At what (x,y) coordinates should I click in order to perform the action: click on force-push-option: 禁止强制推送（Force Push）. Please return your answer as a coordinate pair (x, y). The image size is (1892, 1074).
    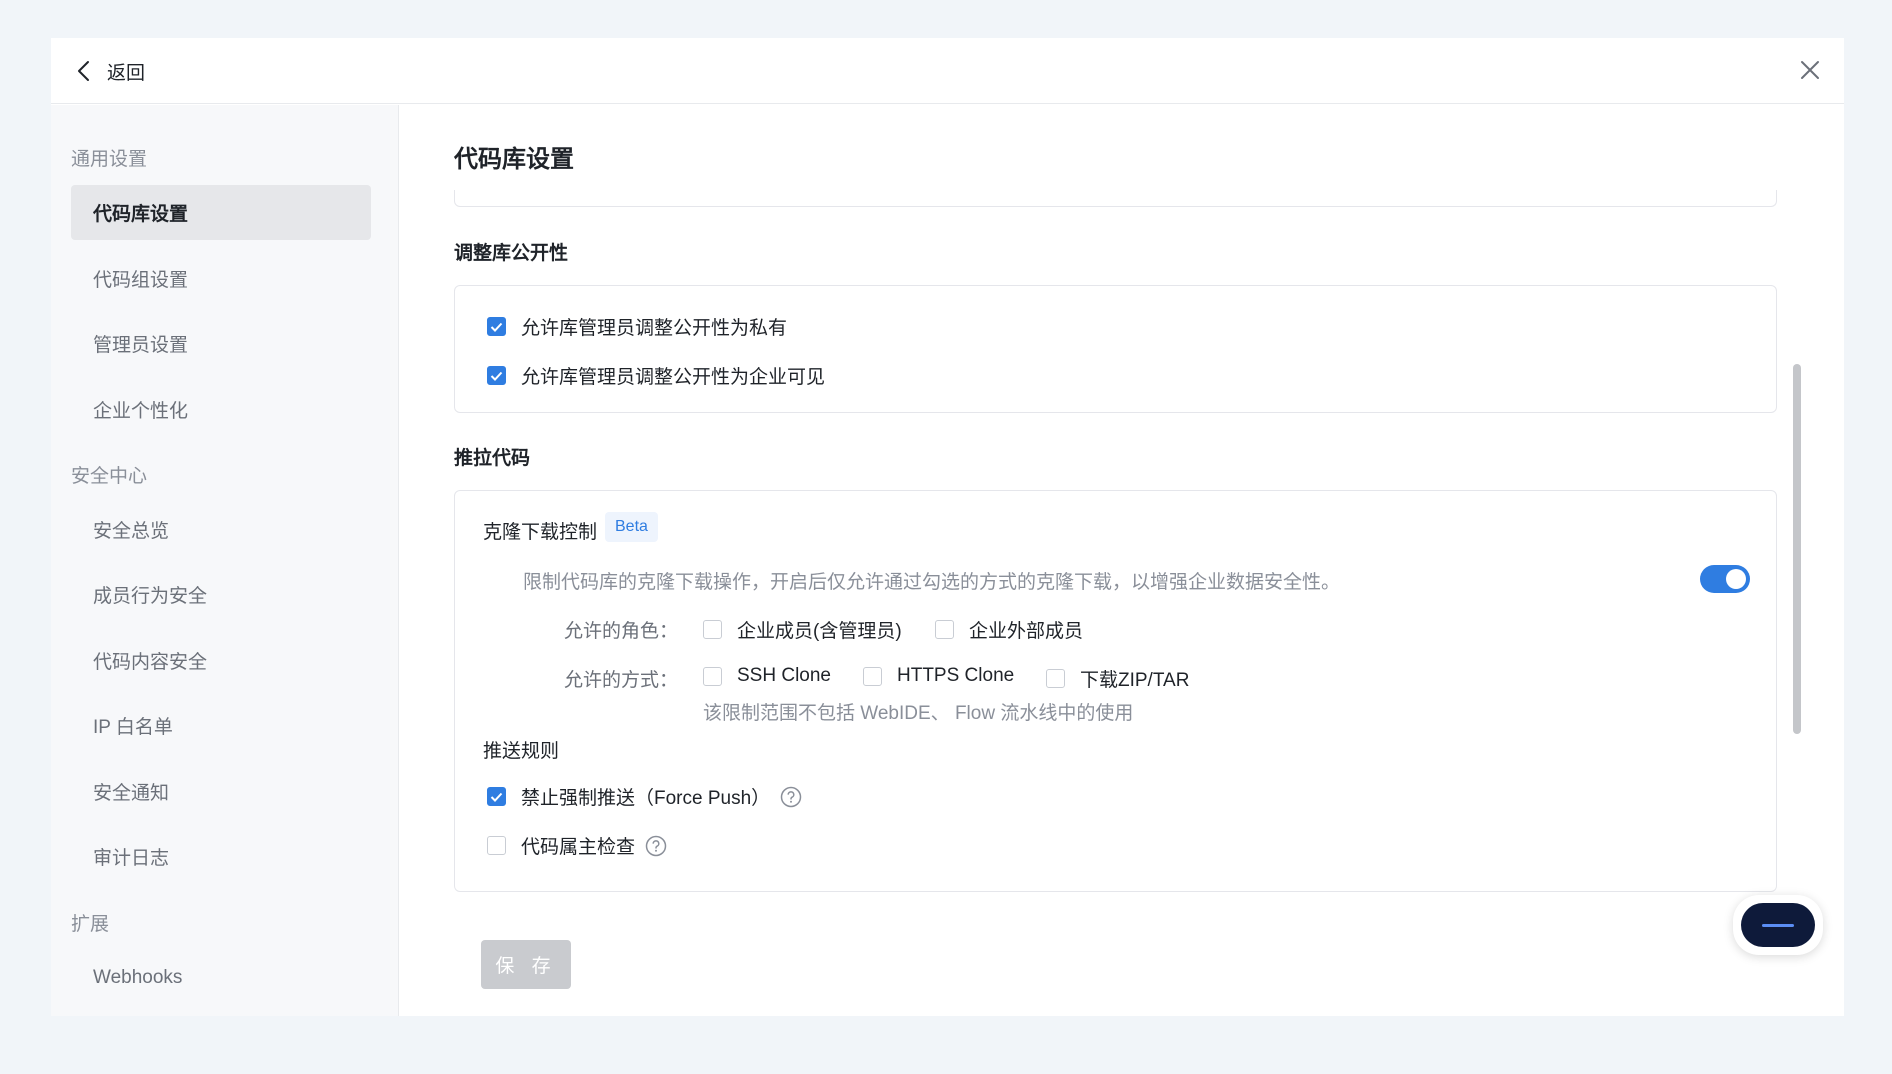
    Looking at the image, I should click on (644, 796).